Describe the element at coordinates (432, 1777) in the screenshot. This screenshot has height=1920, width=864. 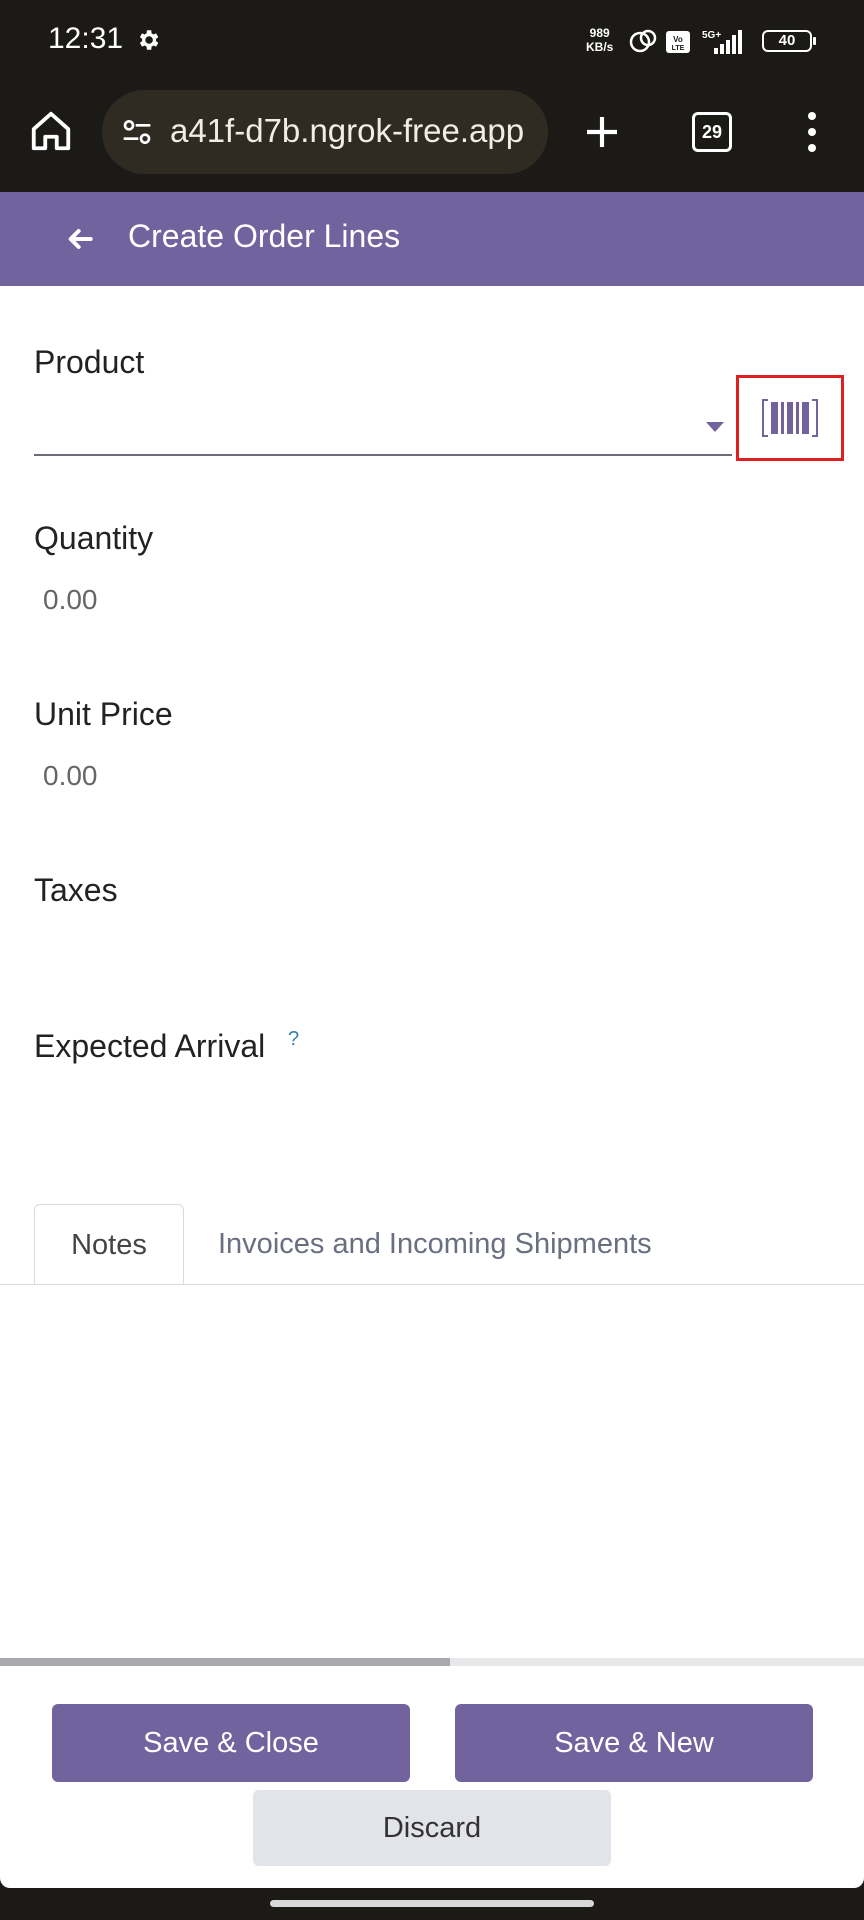
I see `form-footer: Save & Close Save & New Discard` at that location.